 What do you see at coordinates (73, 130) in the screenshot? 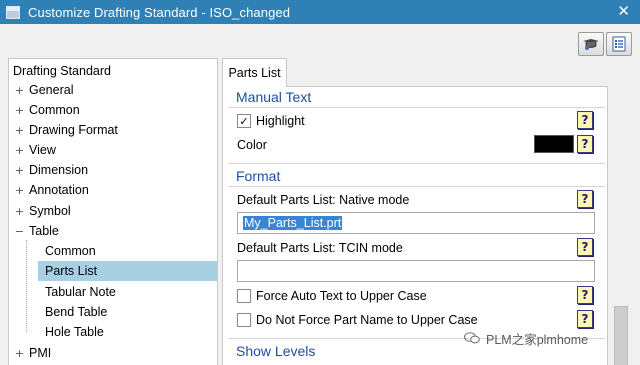
I see `tree-item-label: Drawing Format` at bounding box center [73, 130].